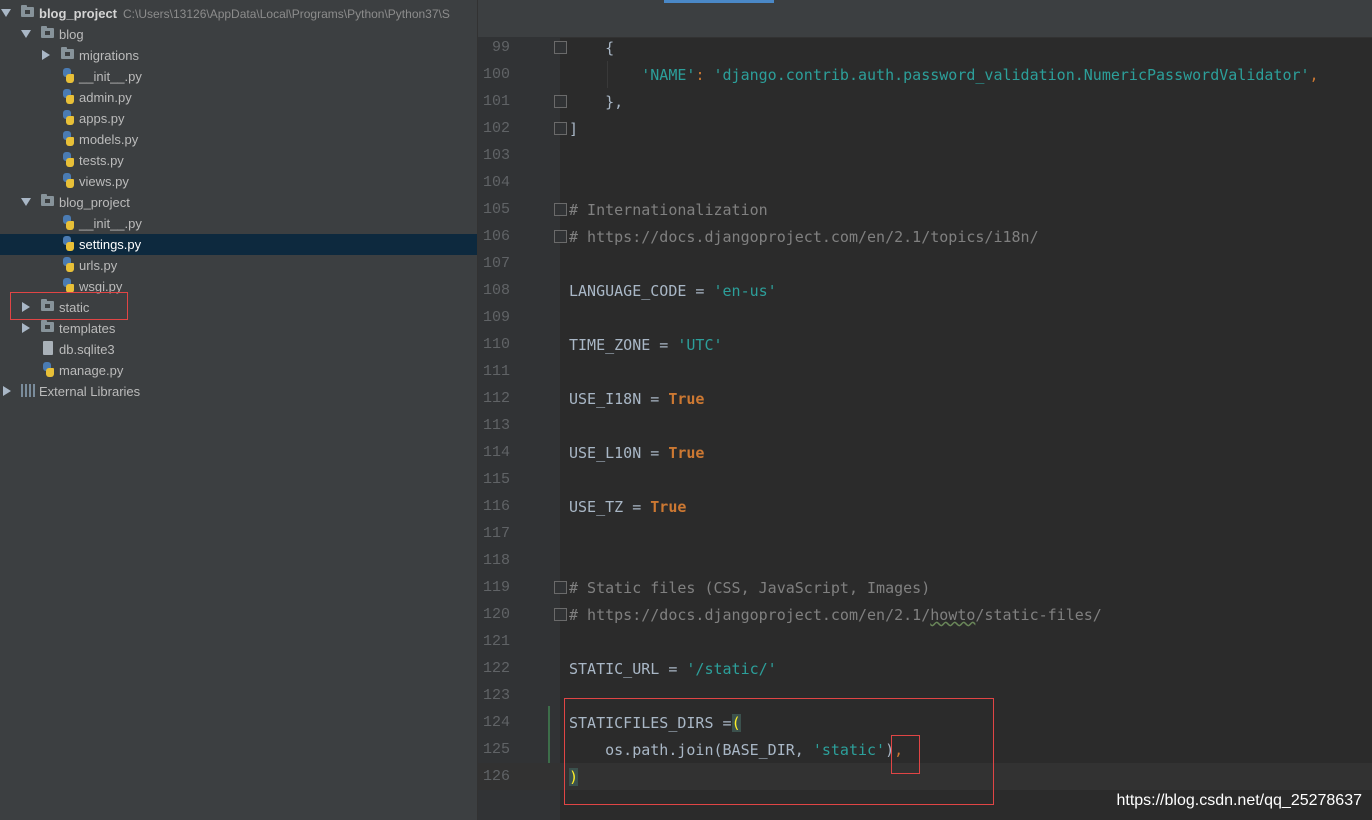 This screenshot has height=820, width=1372. Describe the element at coordinates (238, 181) in the screenshot. I see `tree-item-views-py: views.py` at that location.